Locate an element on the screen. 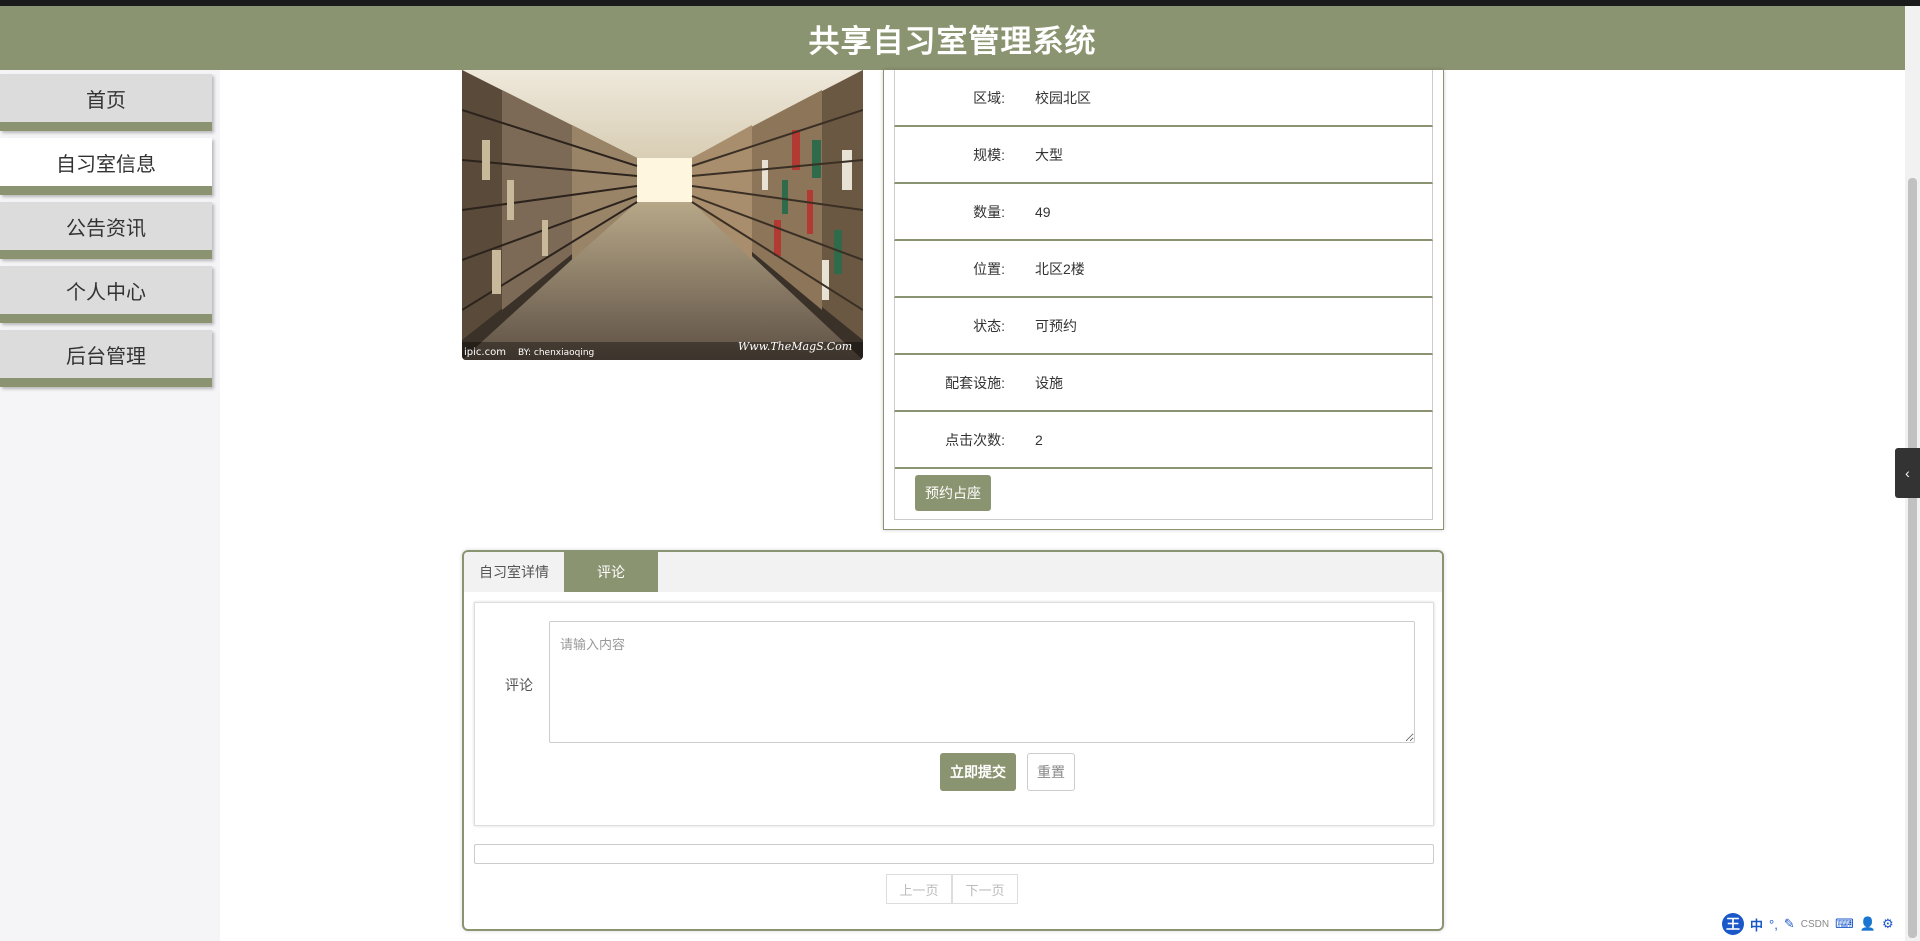 This screenshot has width=1920, height=941. submit-button: 立即提交 is located at coordinates (978, 772).